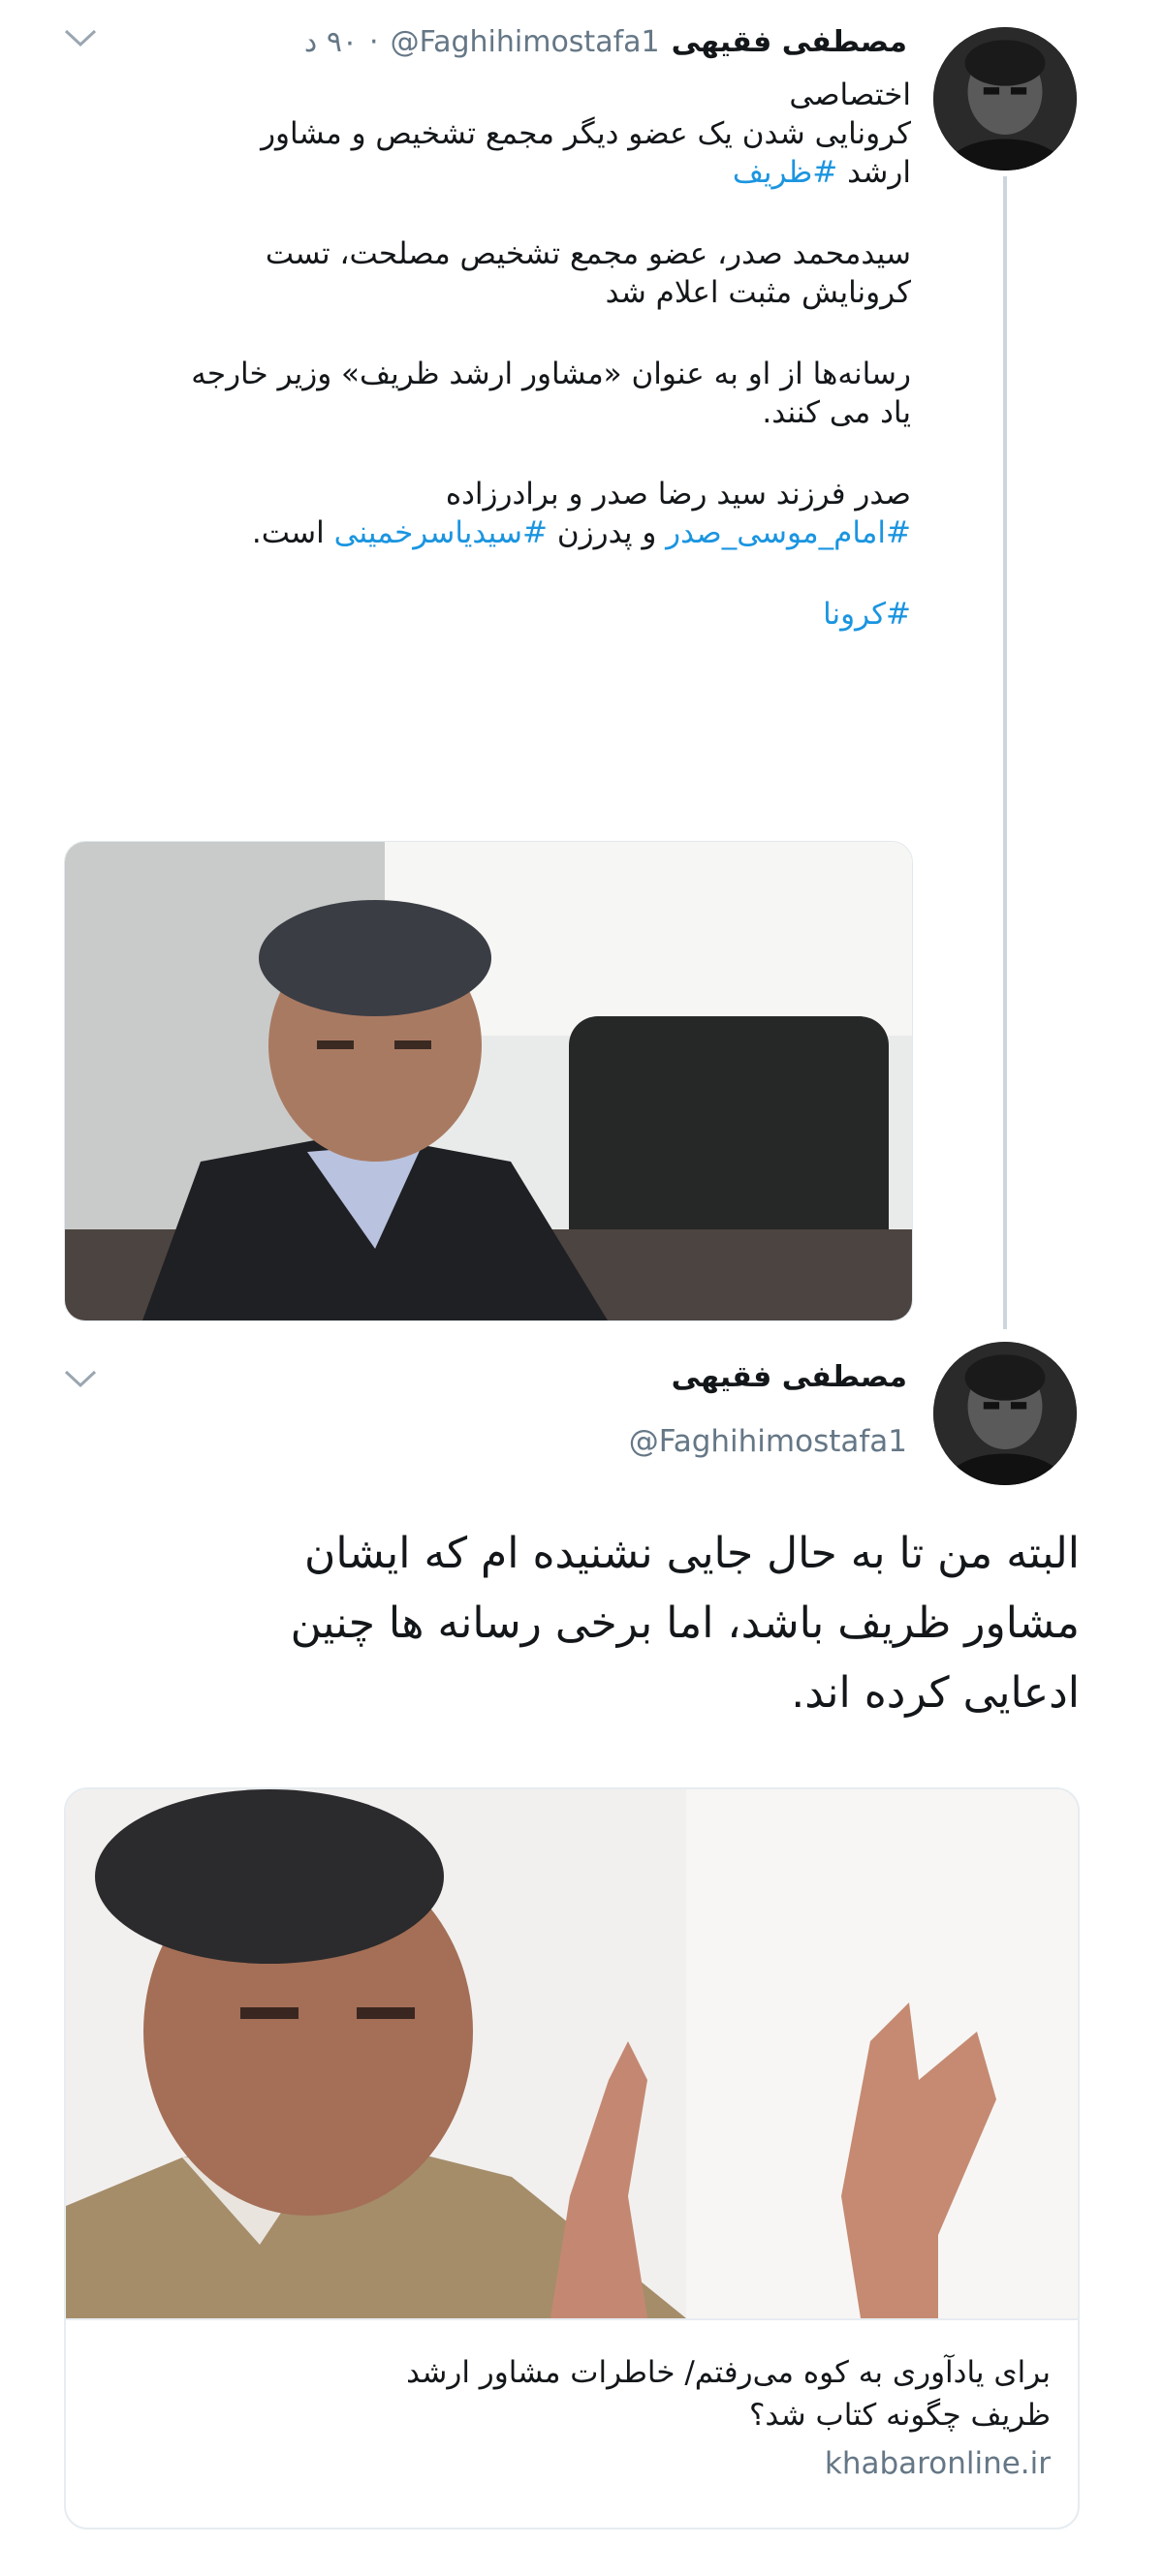  I want to click on text-line: ادعایی کرده اند., so click(935, 1693).